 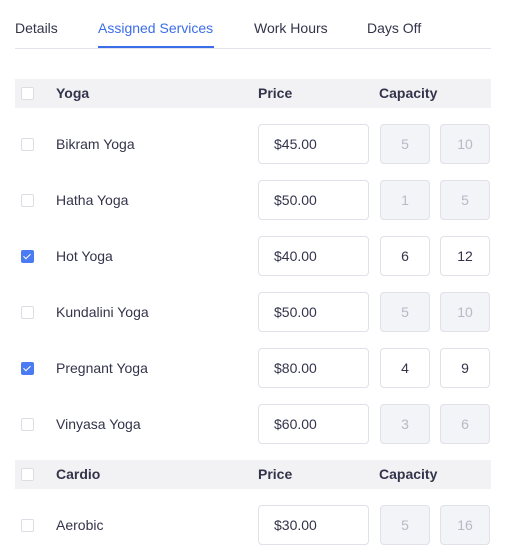 I want to click on service-name: Kundalini Yoga, so click(x=102, y=312).